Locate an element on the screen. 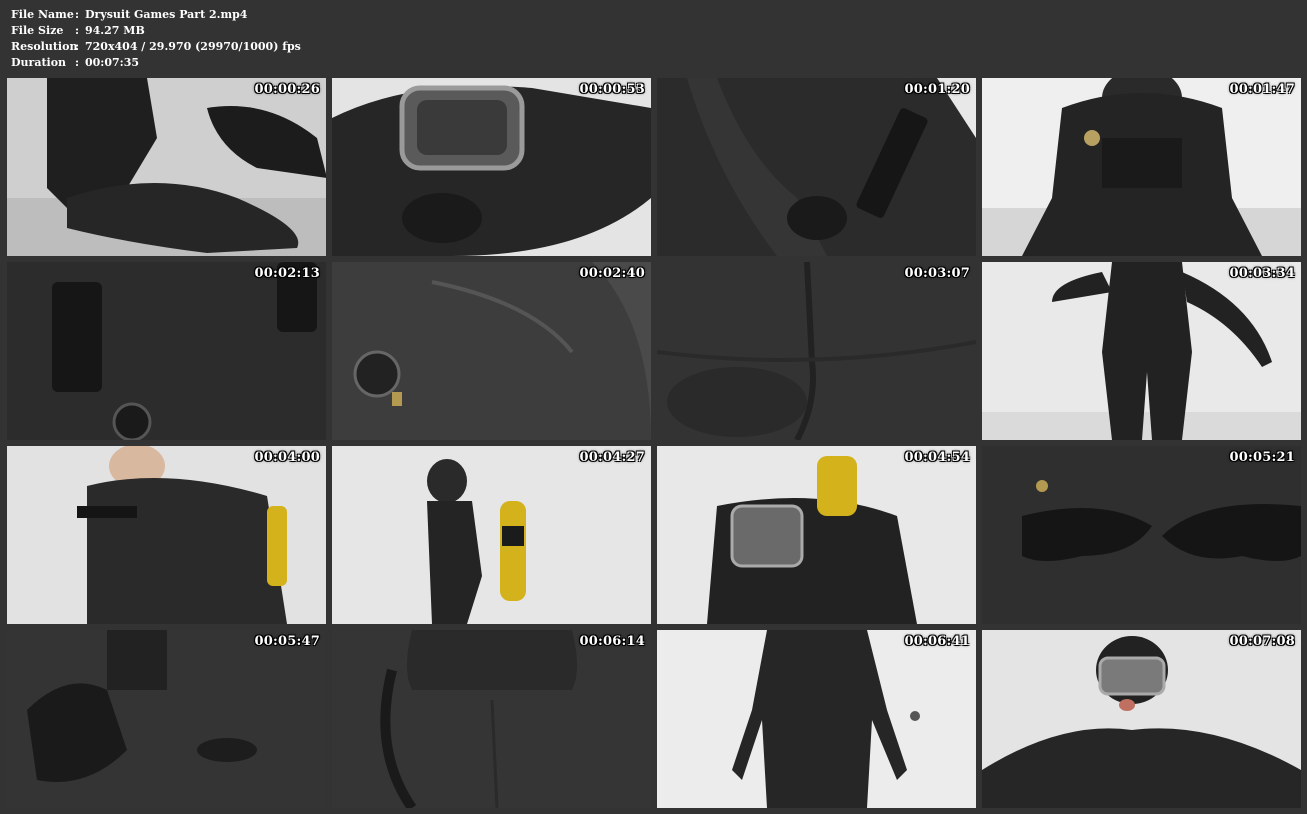  thumbnail-frame: 00:07:08 is located at coordinates (1141, 719).